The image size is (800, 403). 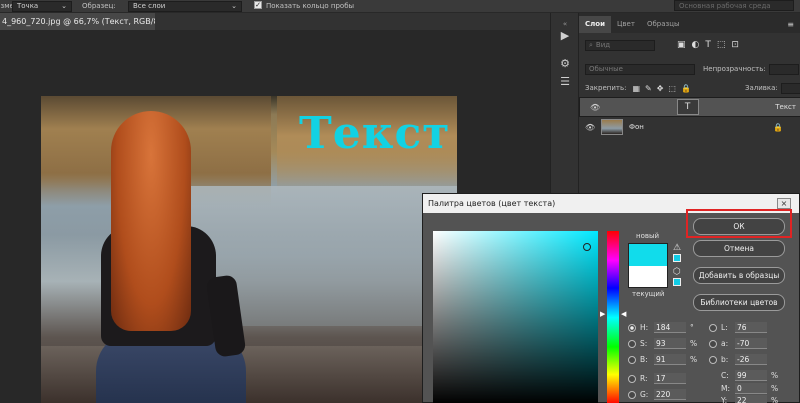 I want to click on current-color-swatch, so click(x=648, y=277).